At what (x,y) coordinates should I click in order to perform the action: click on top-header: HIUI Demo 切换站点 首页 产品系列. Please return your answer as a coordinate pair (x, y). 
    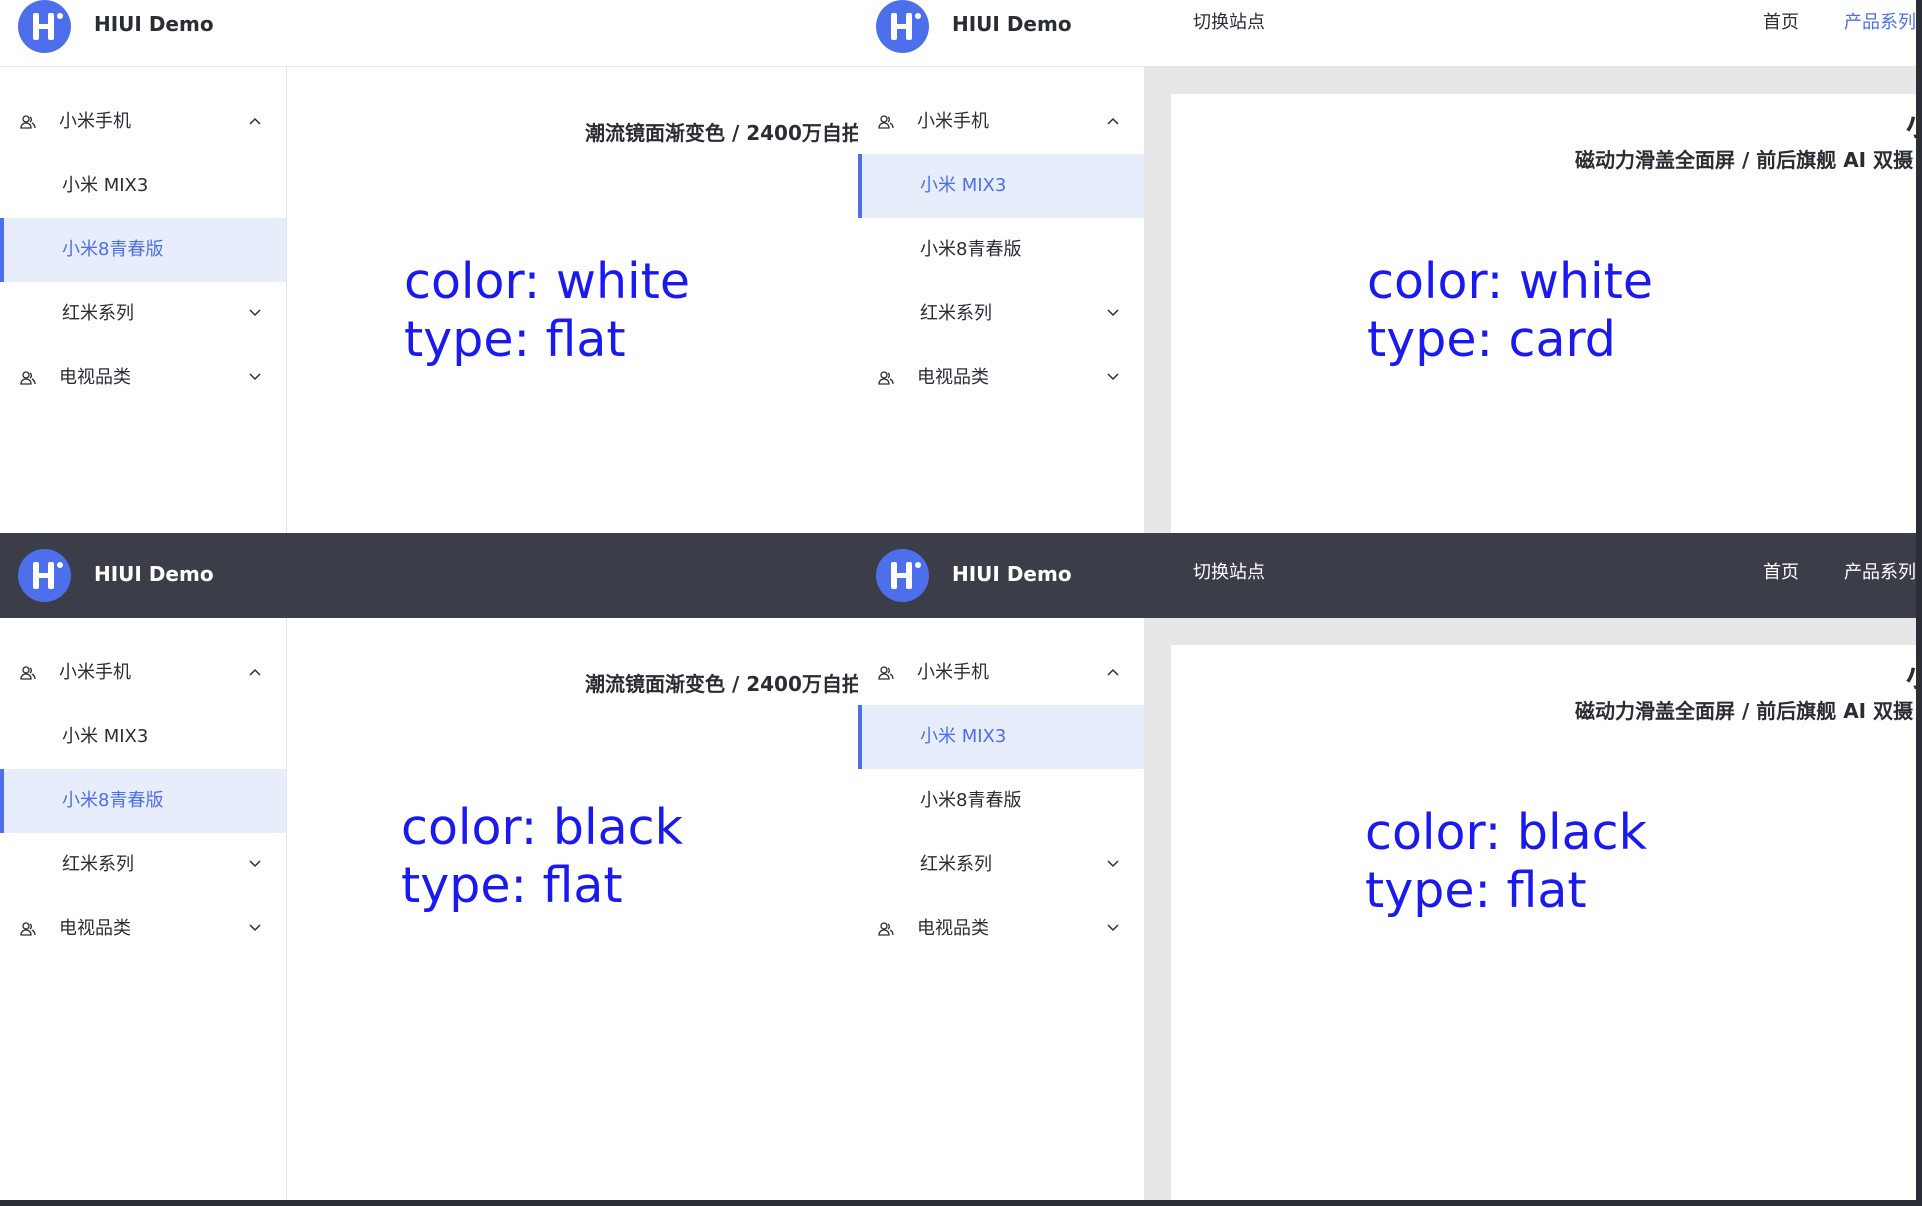
    Looking at the image, I should click on (1390, 575).